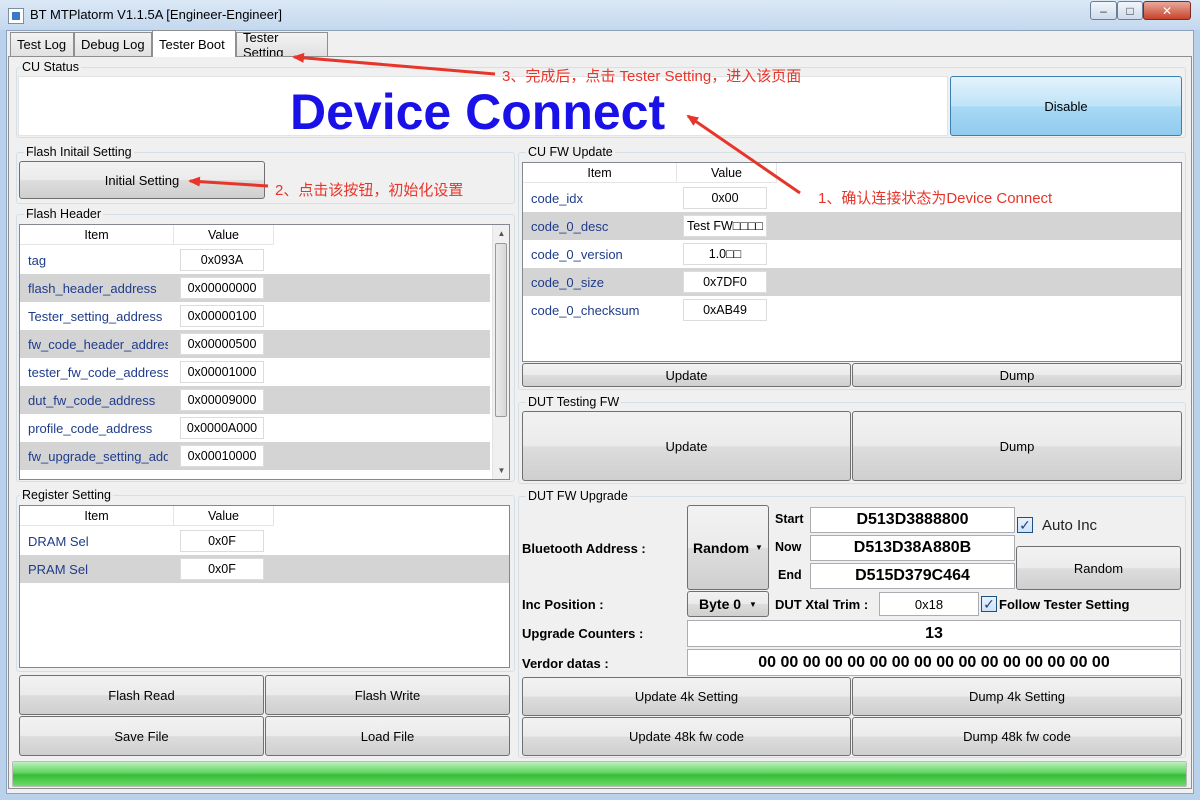 This screenshot has height=800, width=1200. Describe the element at coordinates (584, 548) in the screenshot. I see `bluetooth-address-label: Bluetooth Address :` at that location.